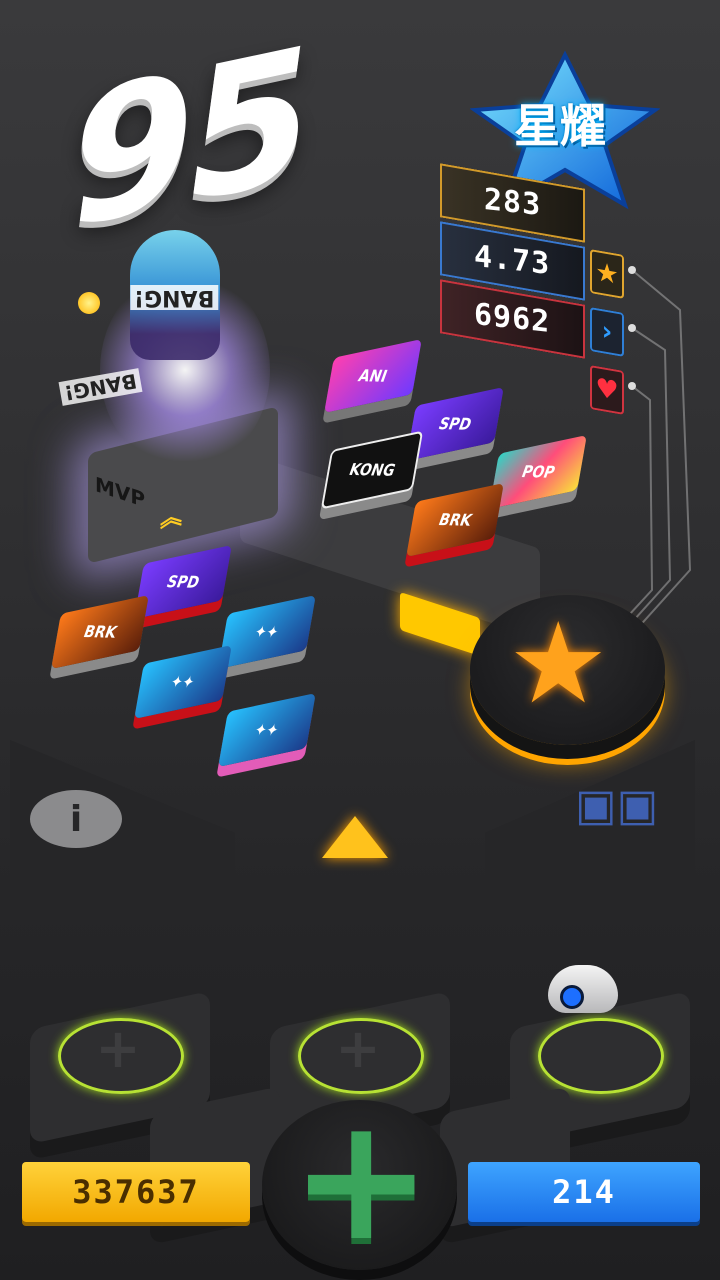  I want to click on robot-pet, so click(583, 989).